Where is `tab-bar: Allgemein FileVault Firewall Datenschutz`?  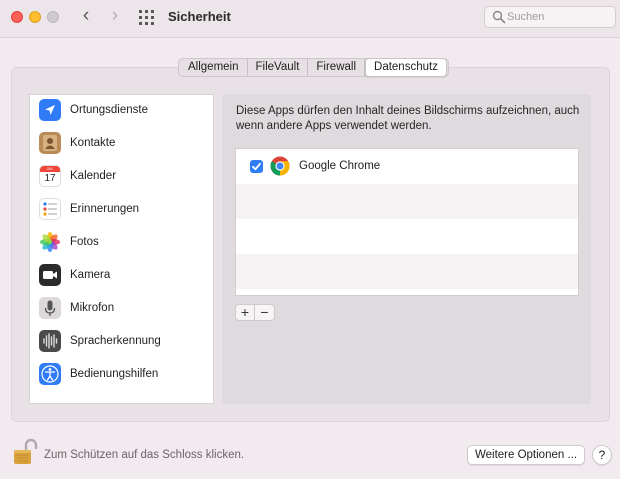
tab-bar: Allgemein FileVault Firewall Datenschutz is located at coordinates (313, 67).